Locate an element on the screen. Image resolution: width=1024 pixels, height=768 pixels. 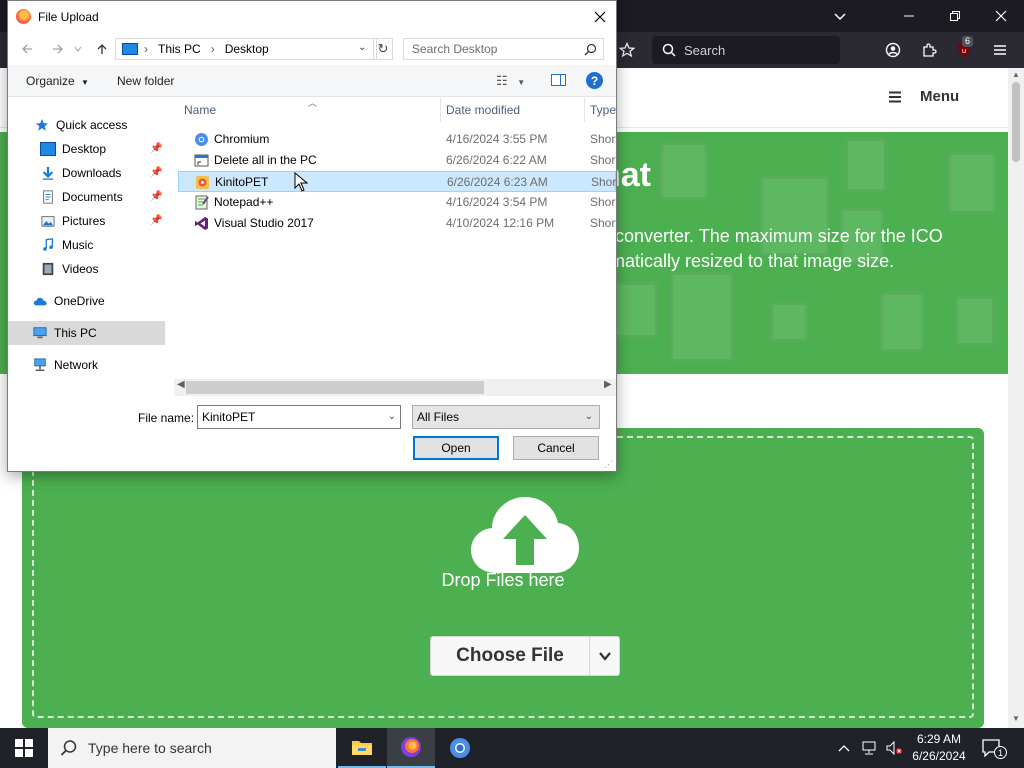
nav-item-music: Music is located at coordinates (86, 245).